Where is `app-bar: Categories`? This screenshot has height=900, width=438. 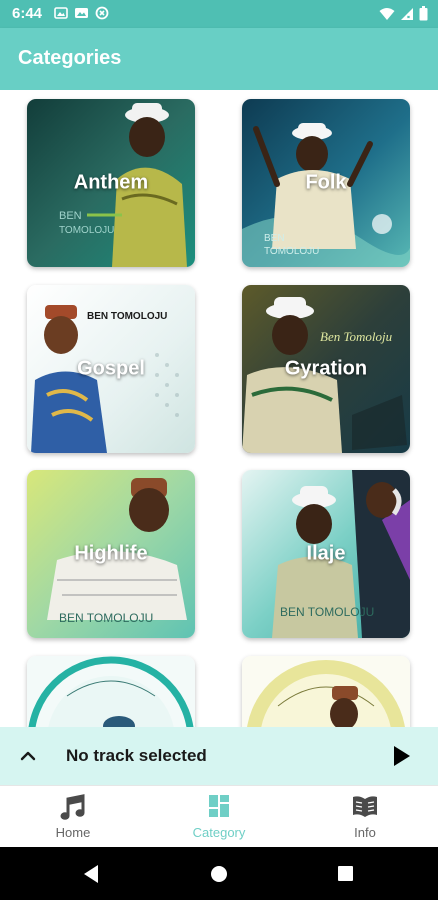 app-bar: Categories is located at coordinates (219, 59).